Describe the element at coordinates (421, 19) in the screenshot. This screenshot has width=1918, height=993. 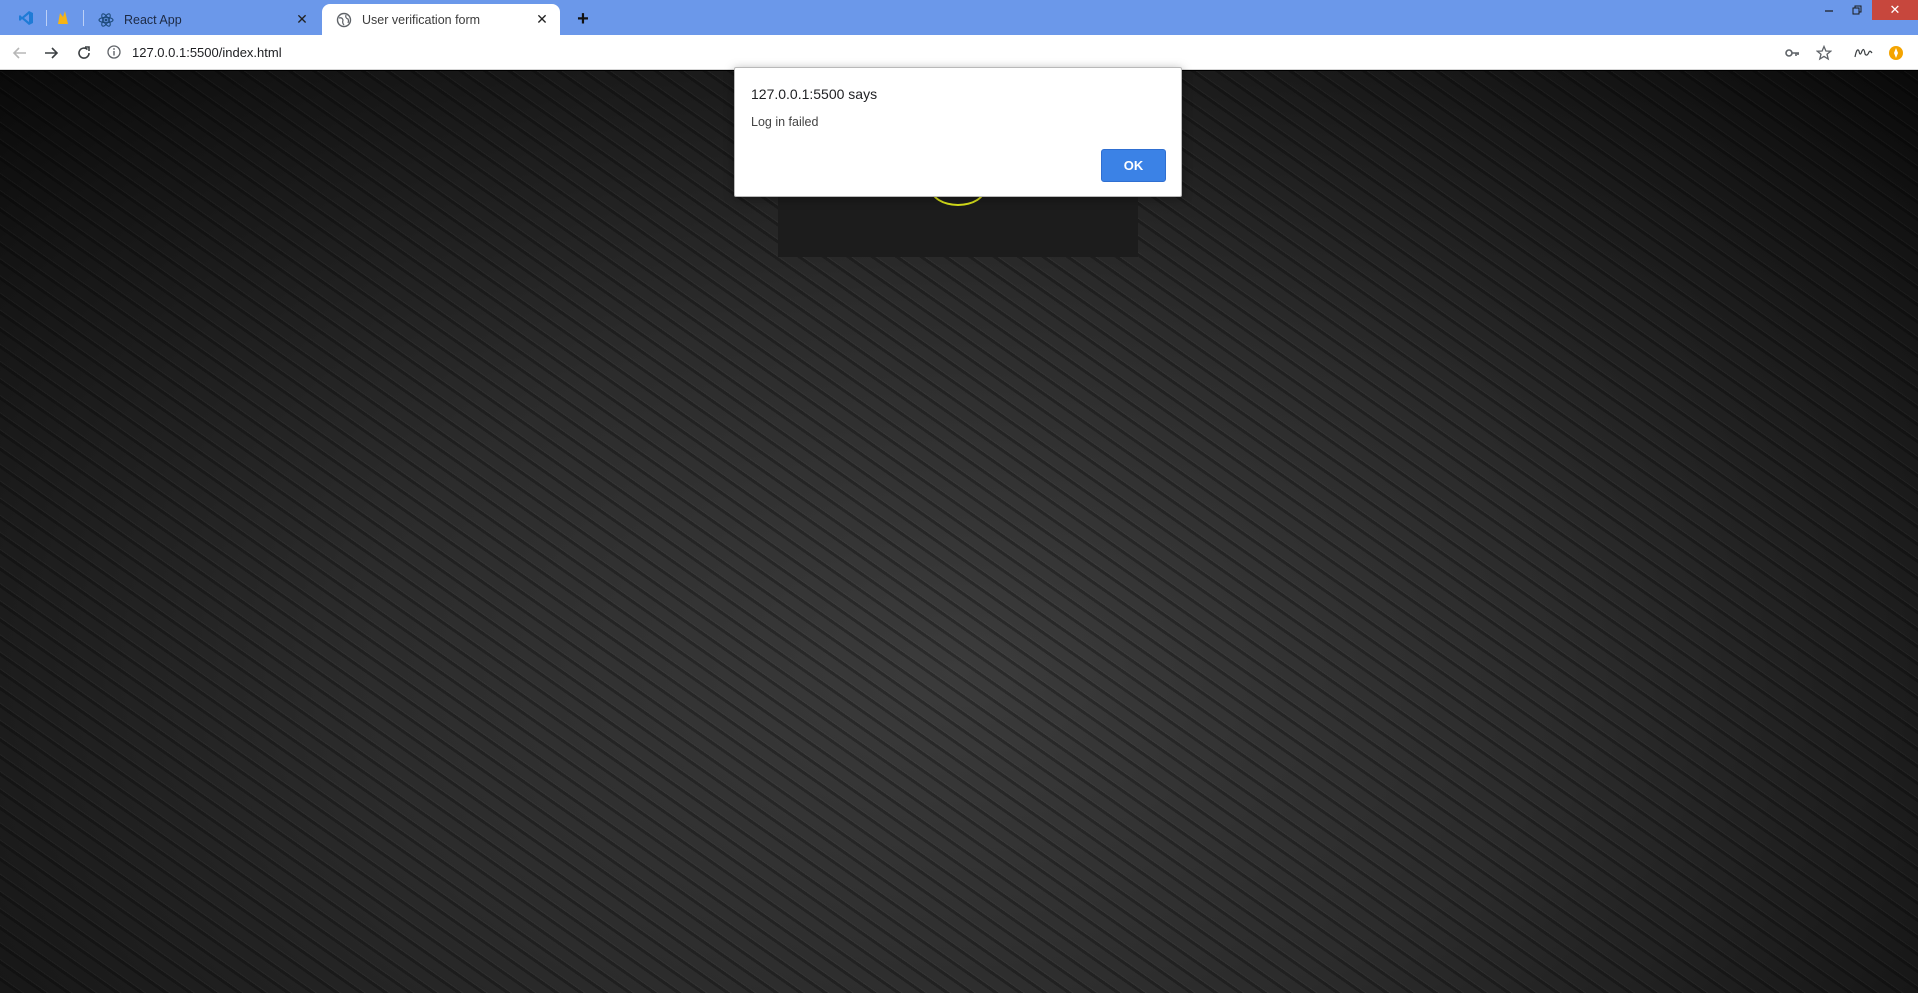
I see `tab-label: User verification form` at that location.